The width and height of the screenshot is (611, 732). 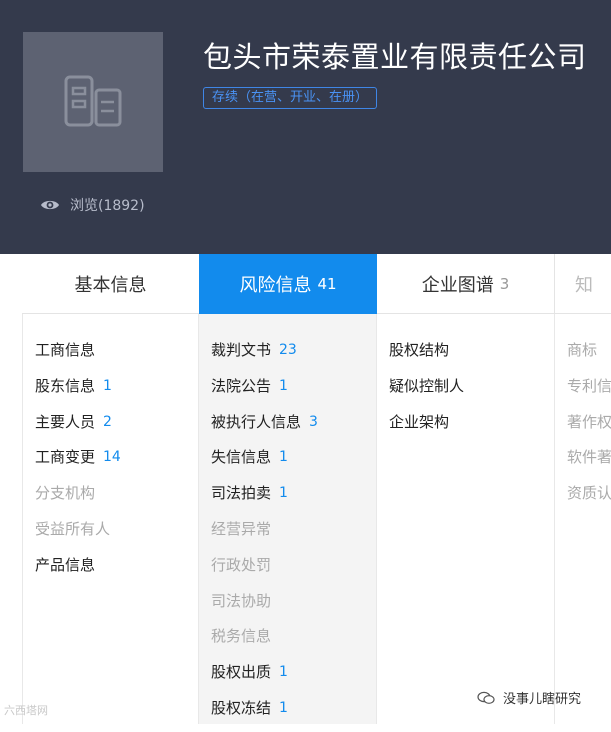 I want to click on menu-item-copyrights: 著作权, so click(x=589, y=428).